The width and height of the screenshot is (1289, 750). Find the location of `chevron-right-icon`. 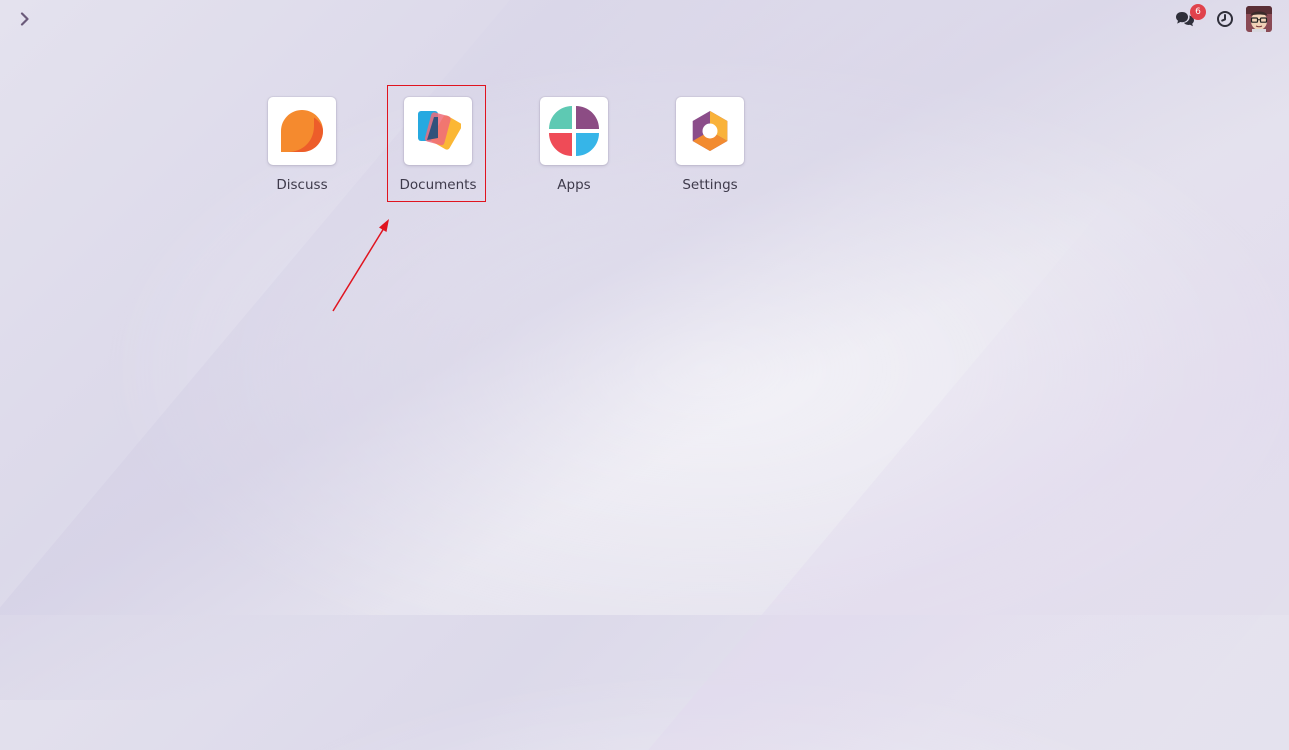

chevron-right-icon is located at coordinates (24, 19).